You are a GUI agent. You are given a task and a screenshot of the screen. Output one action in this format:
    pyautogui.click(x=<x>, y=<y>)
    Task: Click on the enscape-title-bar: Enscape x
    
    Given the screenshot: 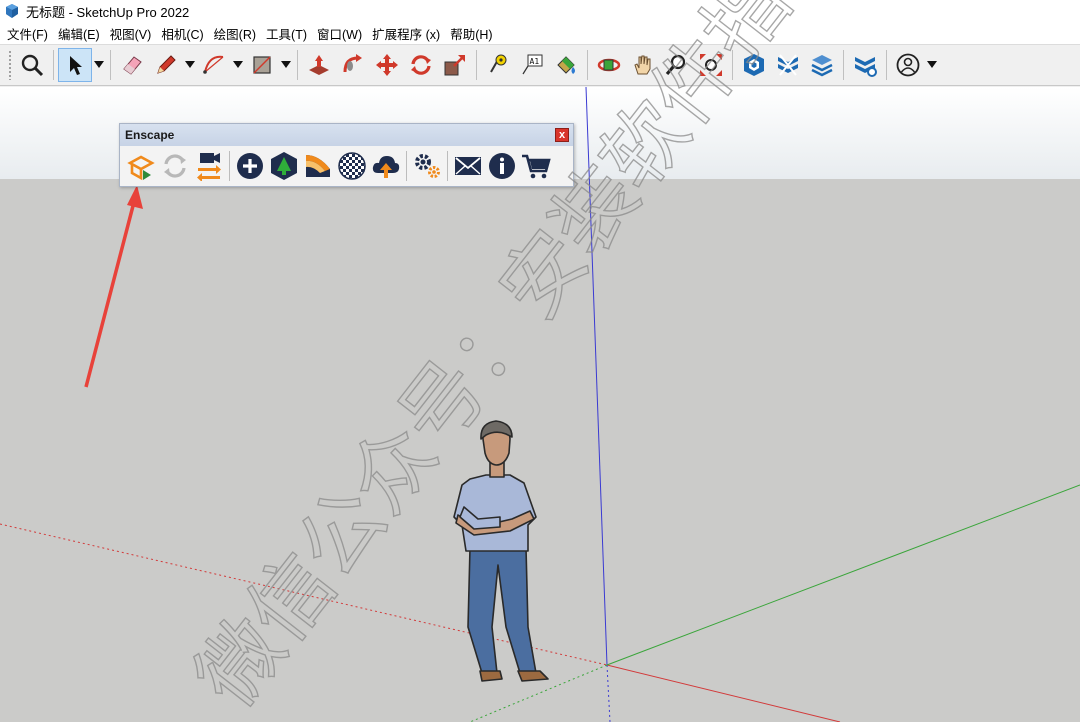 What is the action you would take?
    pyautogui.click(x=346, y=135)
    